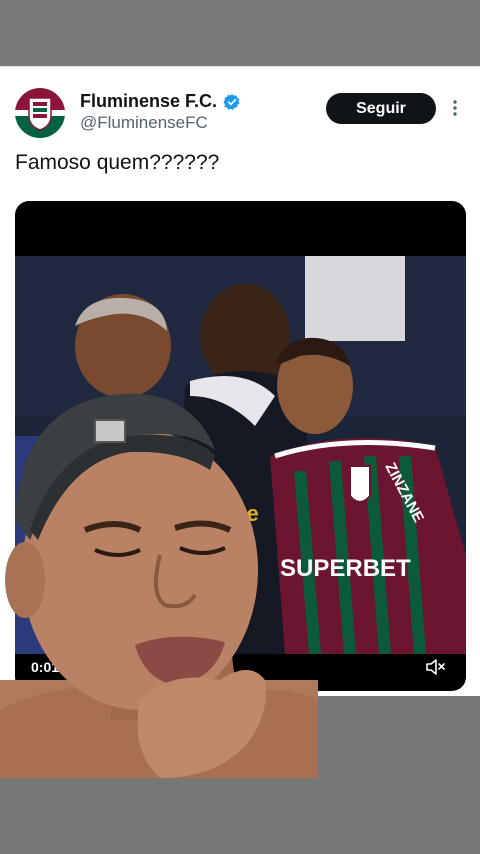 This screenshot has height=854, width=480. What do you see at coordinates (435, 667) in the screenshot?
I see `volume-muted-icon` at bounding box center [435, 667].